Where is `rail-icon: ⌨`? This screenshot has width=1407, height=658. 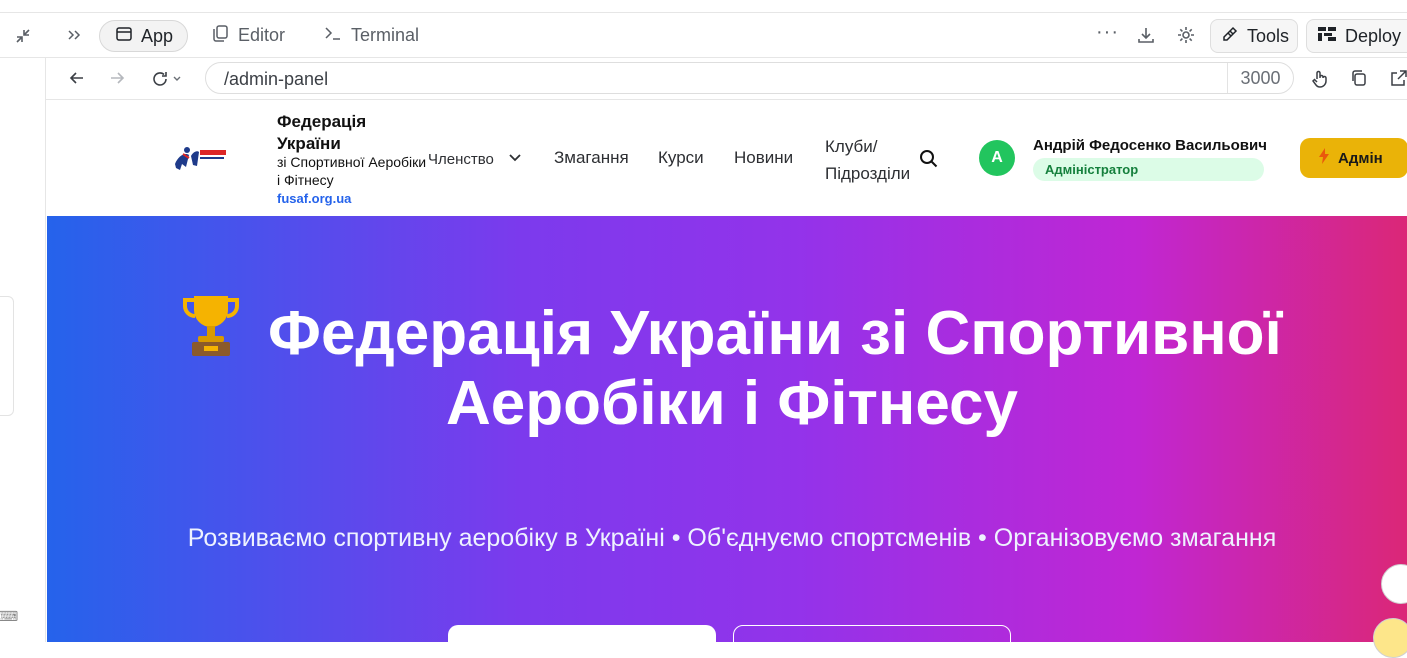
rail-icon: ⌨ is located at coordinates (9, 616).